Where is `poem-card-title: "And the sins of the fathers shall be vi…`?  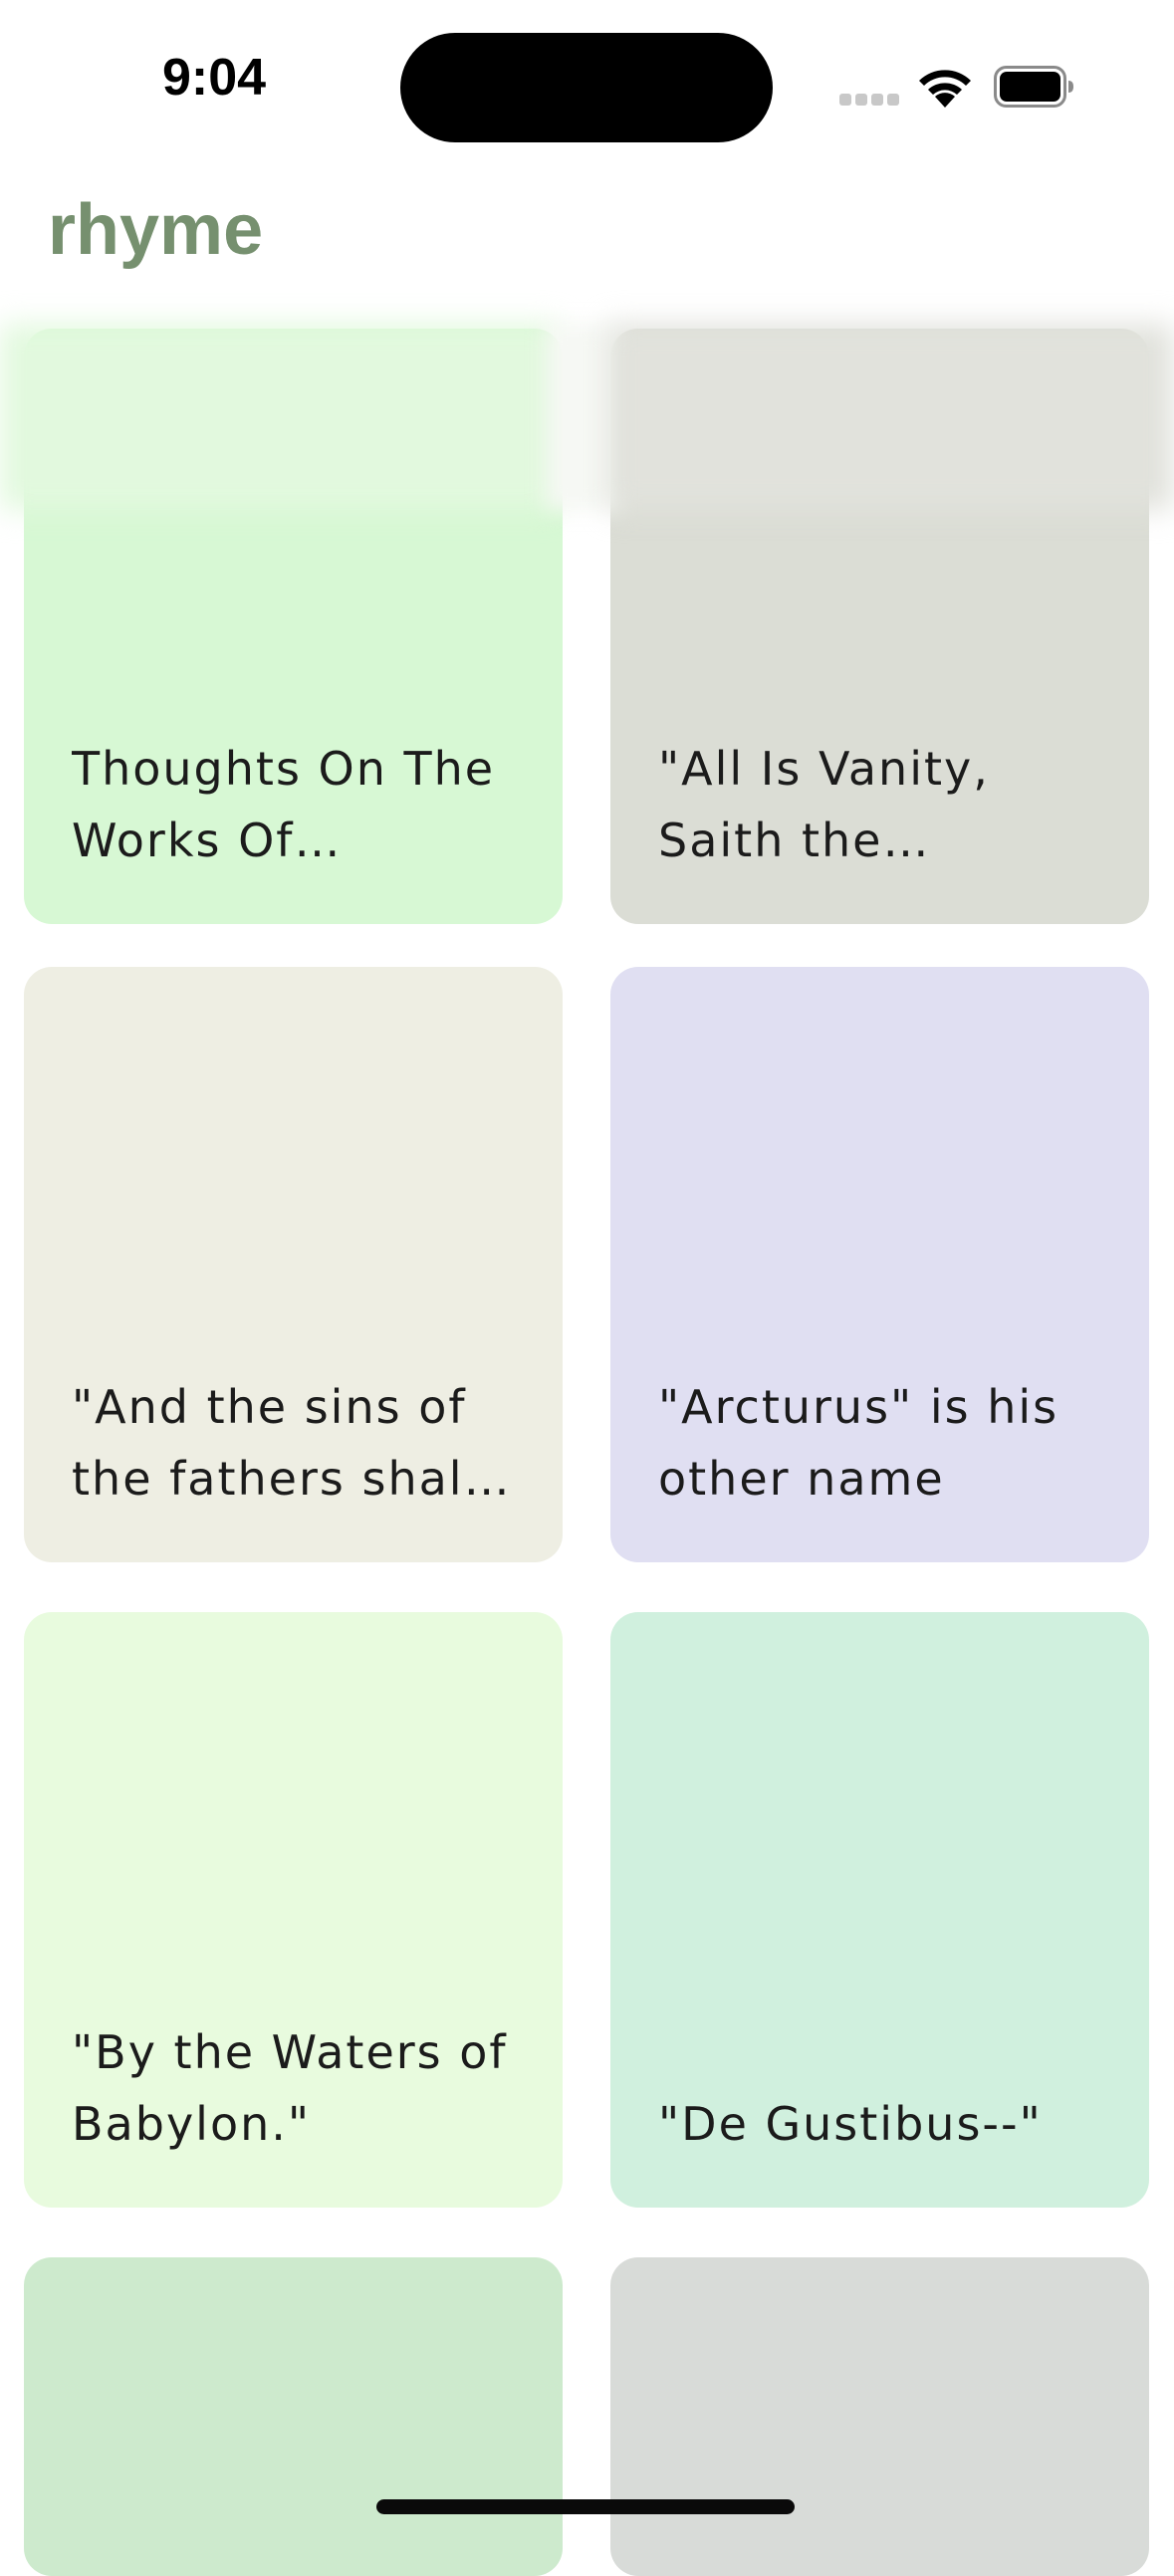
poem-card-title: "And the sins of the fathers shall be vi… is located at coordinates (275, 1443).